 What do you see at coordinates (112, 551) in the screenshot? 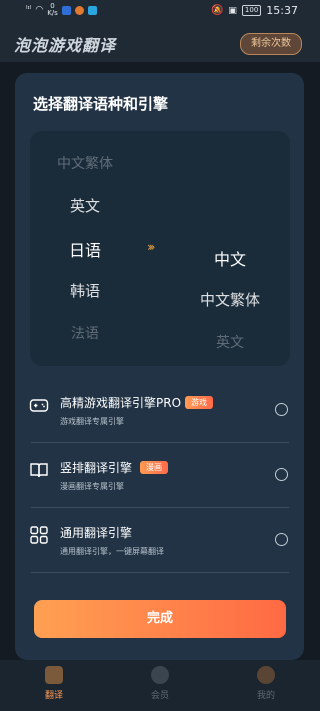
I see `engine-description: 通用翻译引擎，一键屏幕翻译` at bounding box center [112, 551].